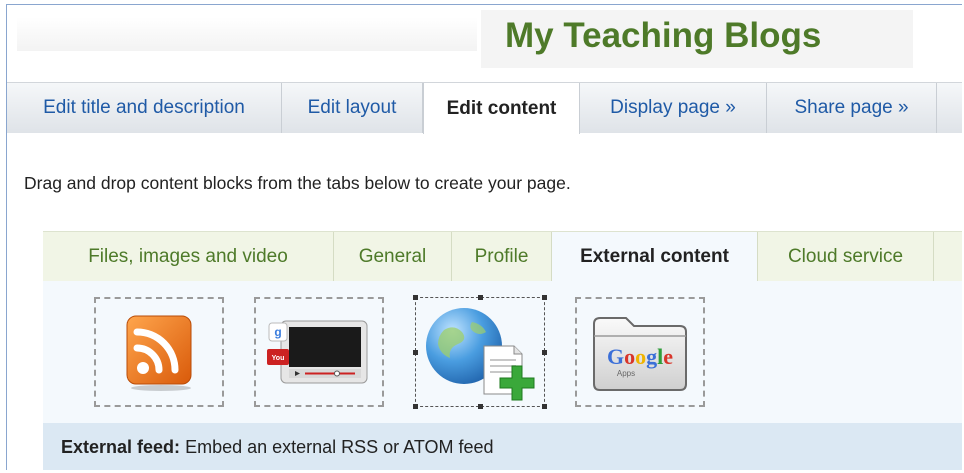 This screenshot has height=473, width=964. I want to click on external-video-icon: g You, so click(317, 352).